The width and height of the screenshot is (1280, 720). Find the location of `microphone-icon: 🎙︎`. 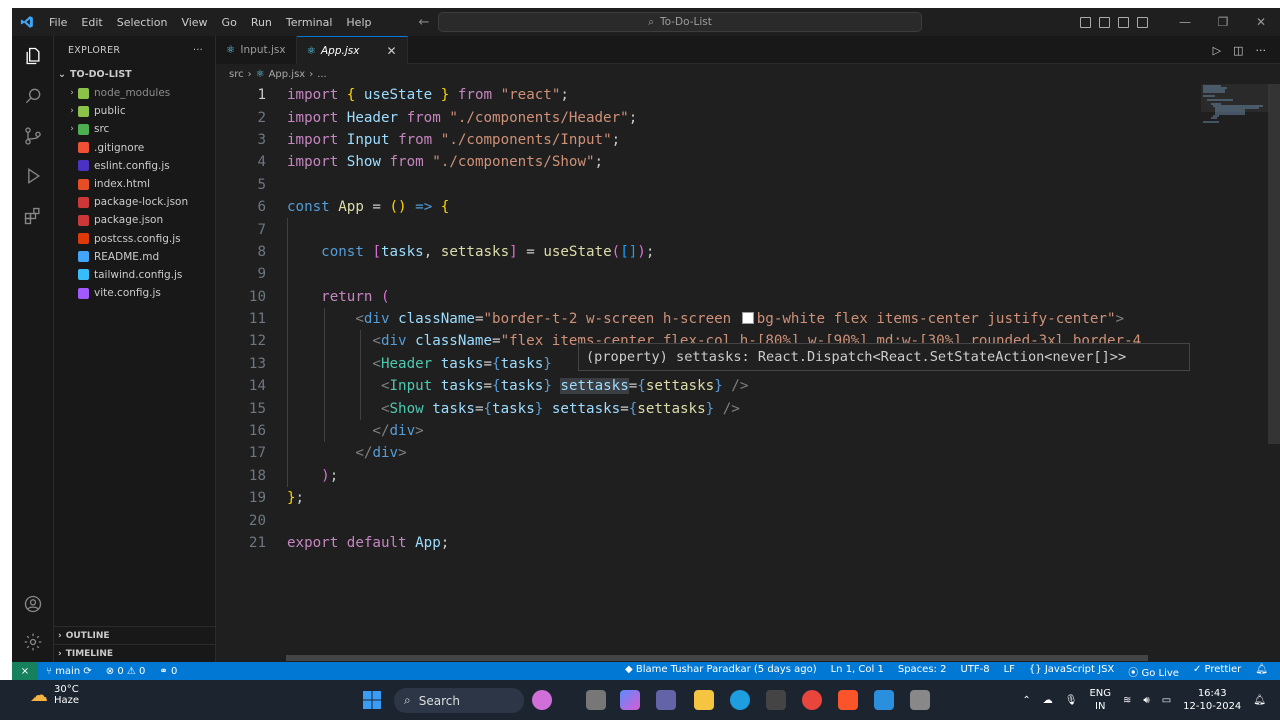

microphone-icon: 🎙︎ is located at coordinates (1071, 700).